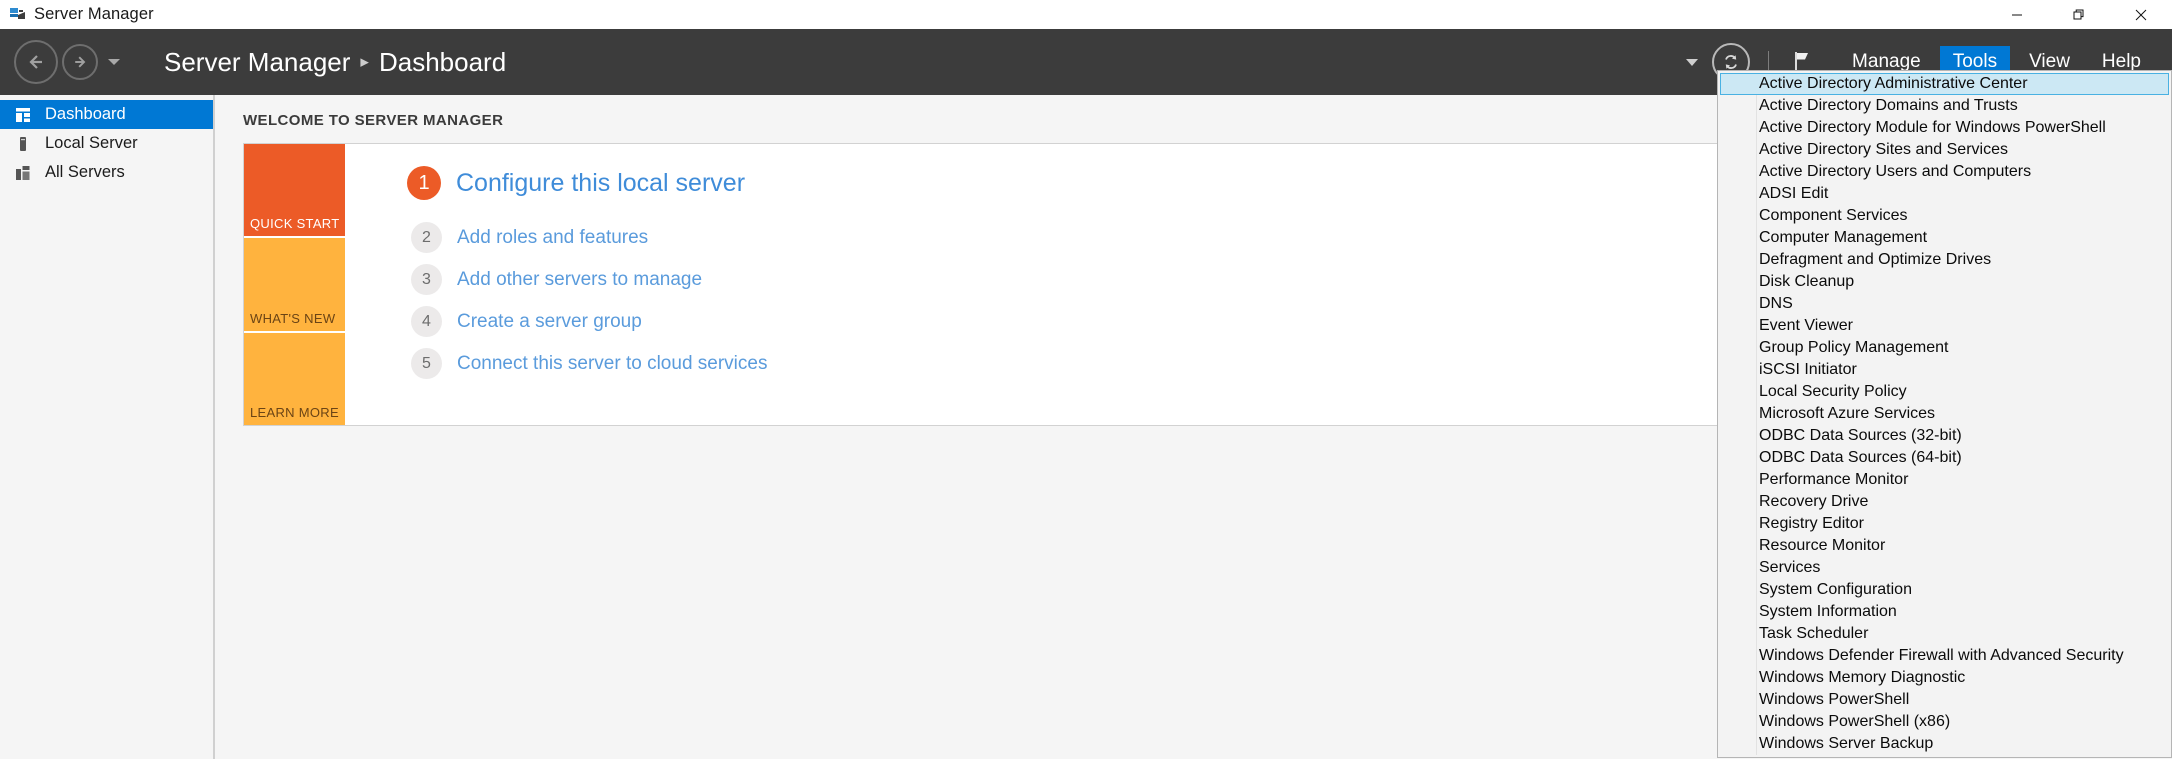  What do you see at coordinates (293, 318) in the screenshot?
I see `tile-label: WHAT'S NEW` at bounding box center [293, 318].